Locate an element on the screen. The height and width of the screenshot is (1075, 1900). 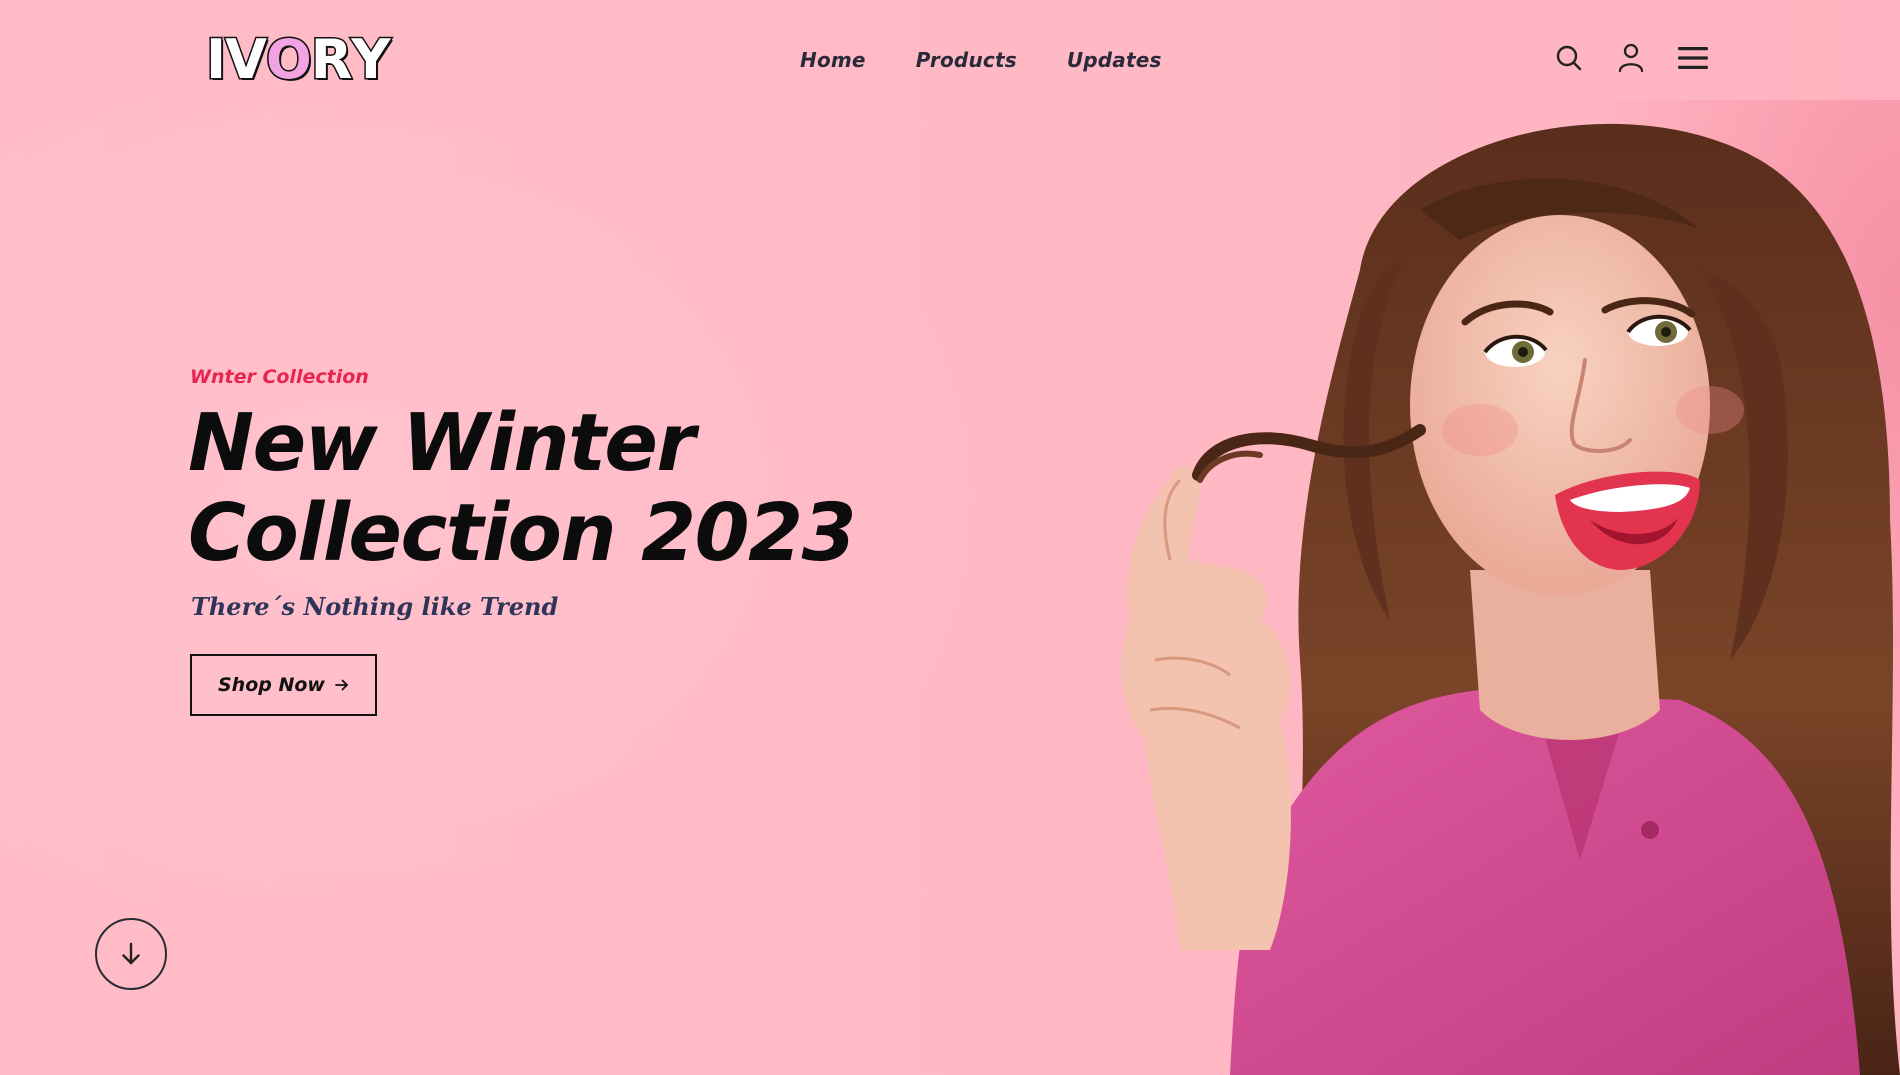
menu-button is located at coordinates (1693, 58).